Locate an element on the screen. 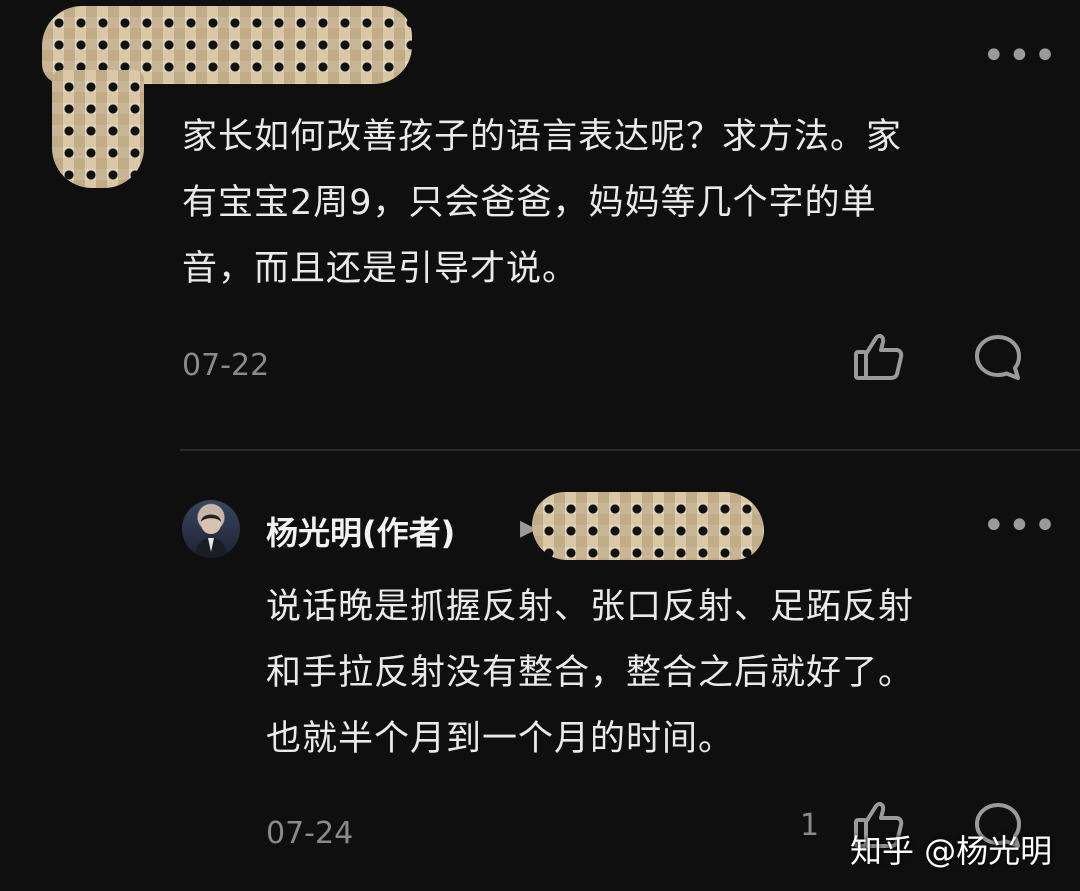  censored-reply-target is located at coordinates (648, 526).